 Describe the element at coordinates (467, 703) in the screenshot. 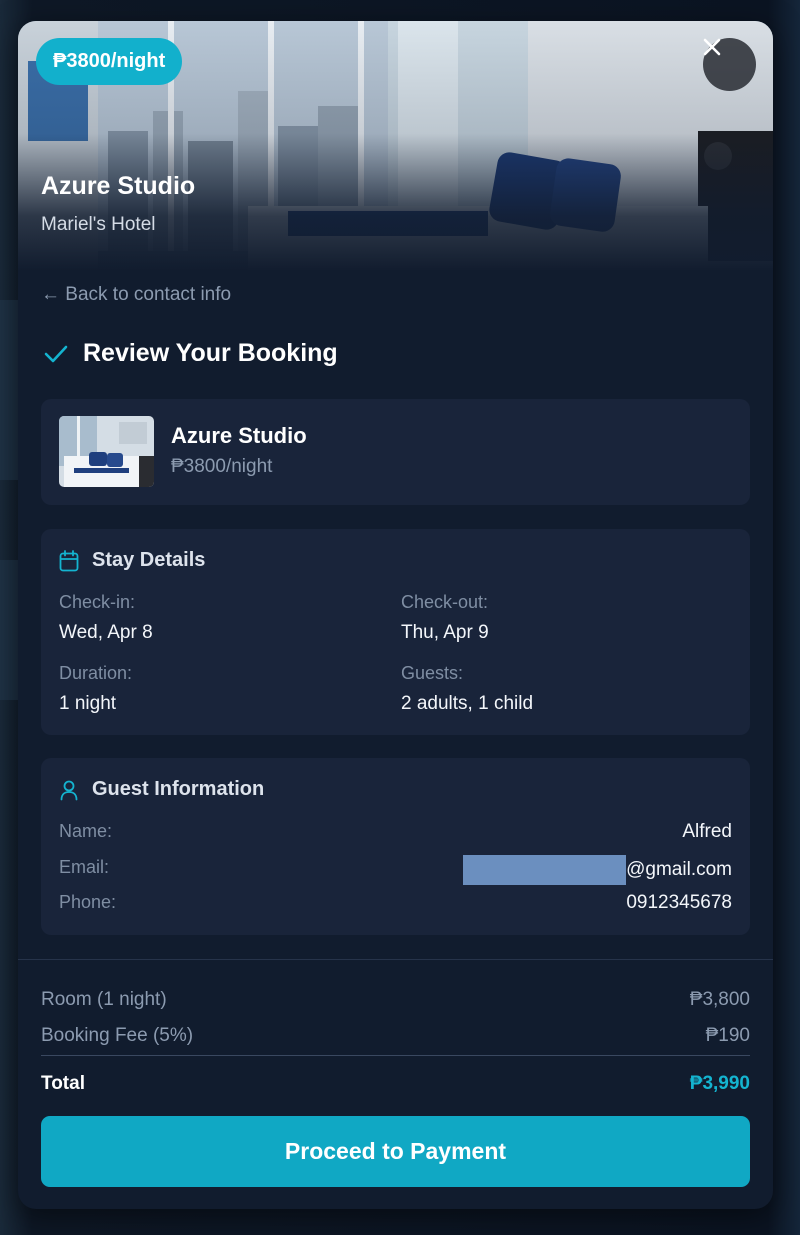

I see `guests-value: 2 adults, 1 child` at that location.